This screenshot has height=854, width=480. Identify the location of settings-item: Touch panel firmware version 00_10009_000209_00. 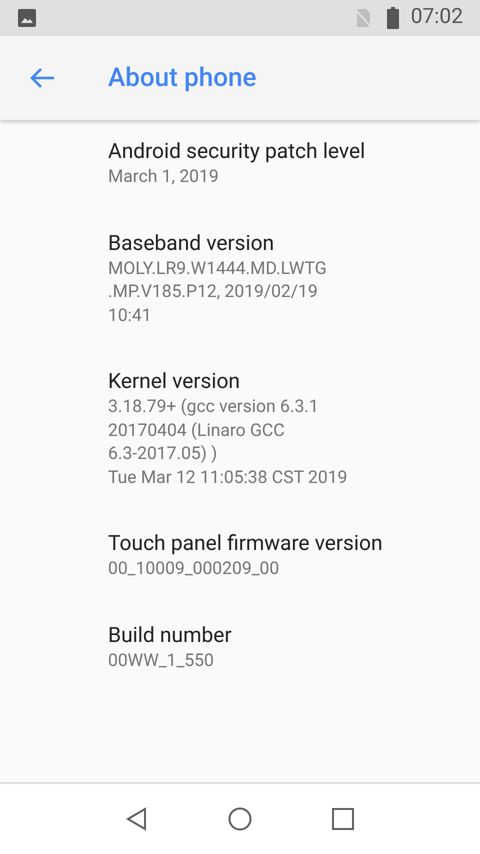
(240, 558).